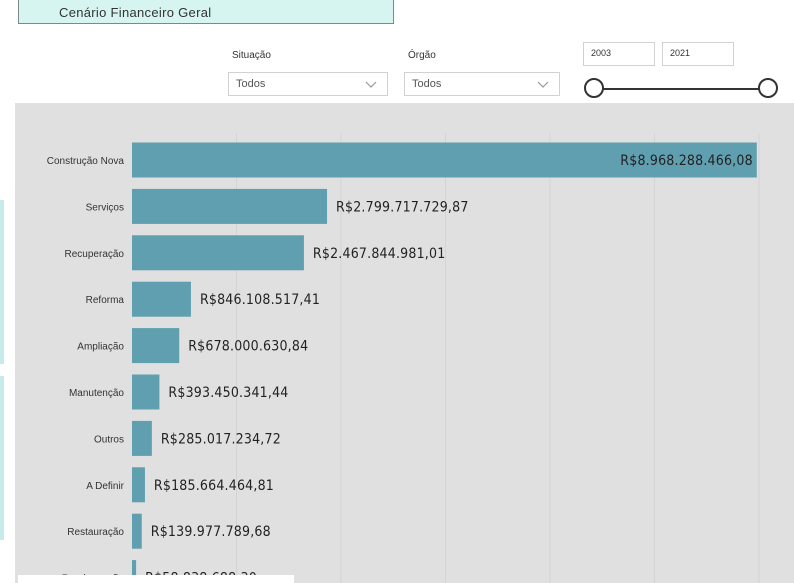  I want to click on report-title: Cenário Financeiro Geral, so click(135, 12).